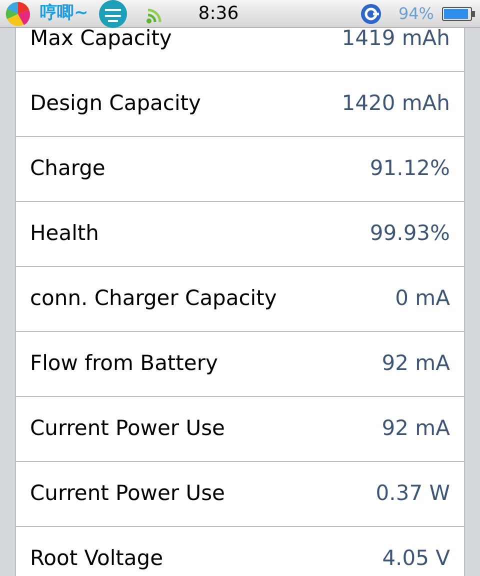  I want to click on row-value: 0.37 W, so click(413, 494).